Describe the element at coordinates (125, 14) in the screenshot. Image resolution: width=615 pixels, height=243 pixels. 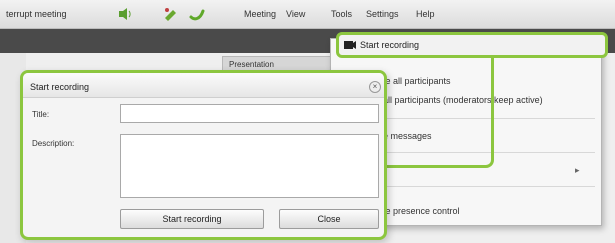
I see `speaker-icon` at that location.